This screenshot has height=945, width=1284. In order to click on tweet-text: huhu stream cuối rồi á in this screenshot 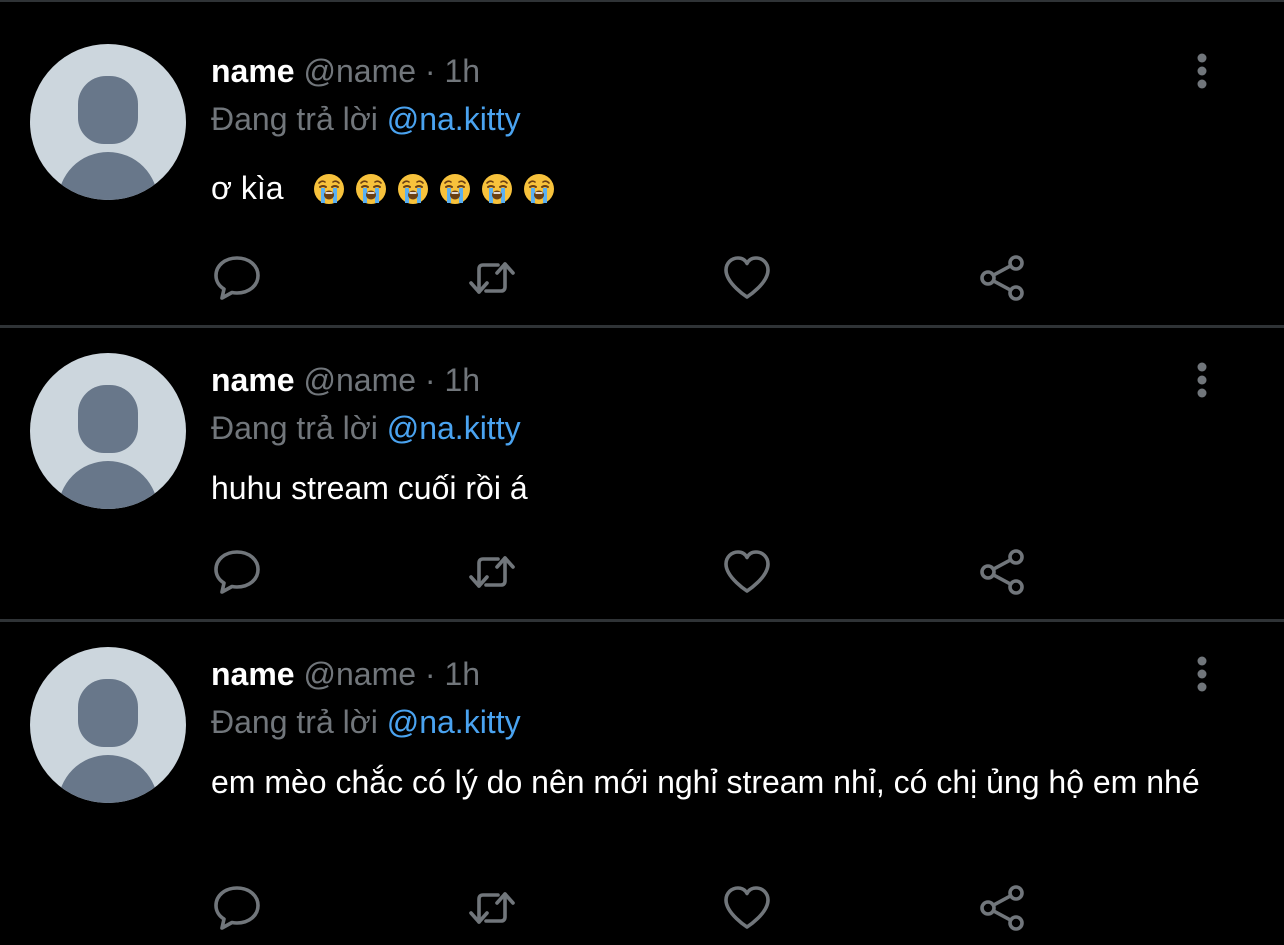, I will do `click(369, 488)`.